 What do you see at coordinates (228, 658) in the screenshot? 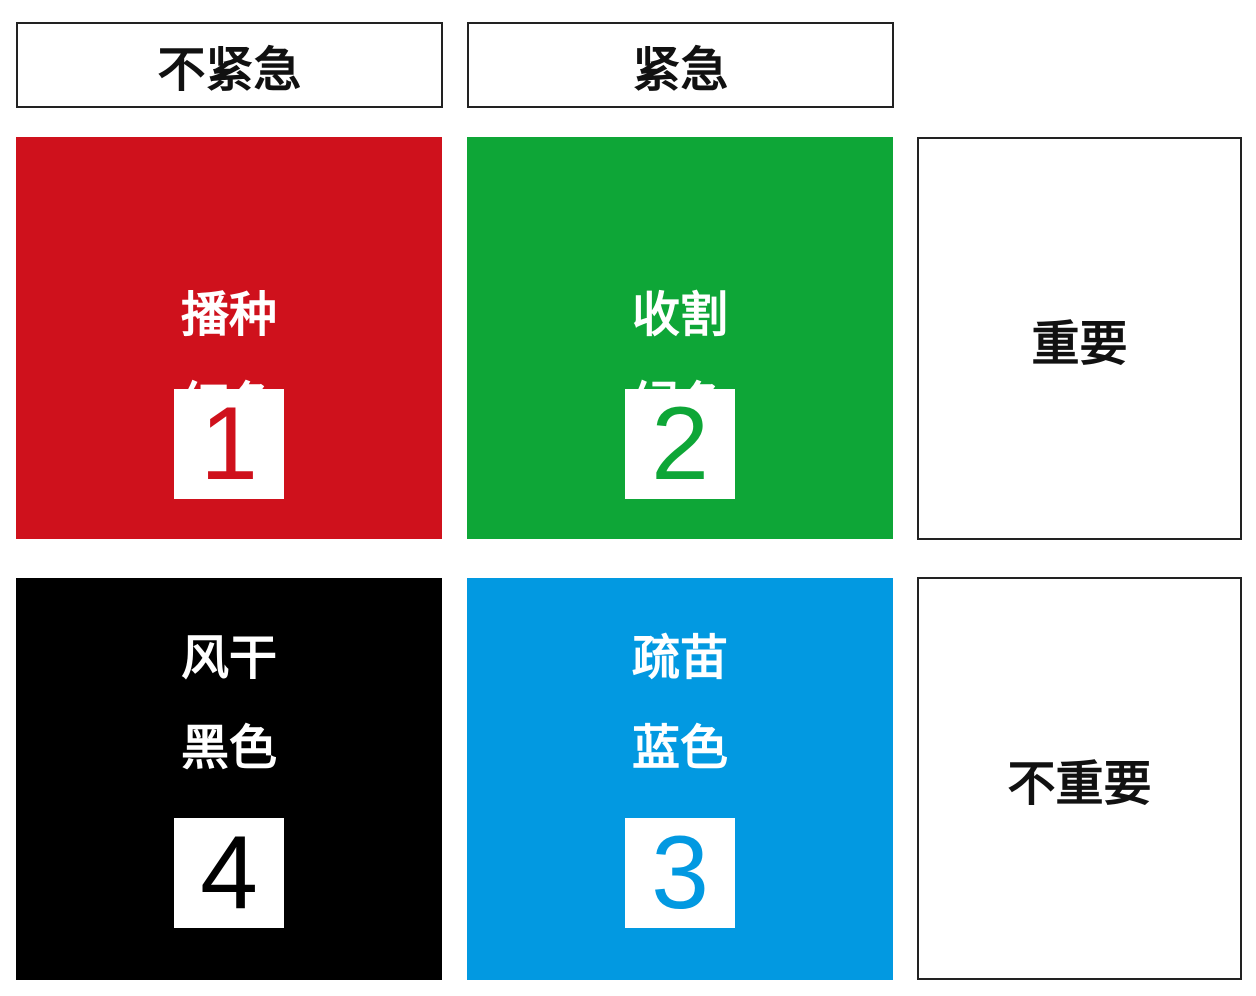
I see `quadrant-action-label: 风干` at bounding box center [228, 658].